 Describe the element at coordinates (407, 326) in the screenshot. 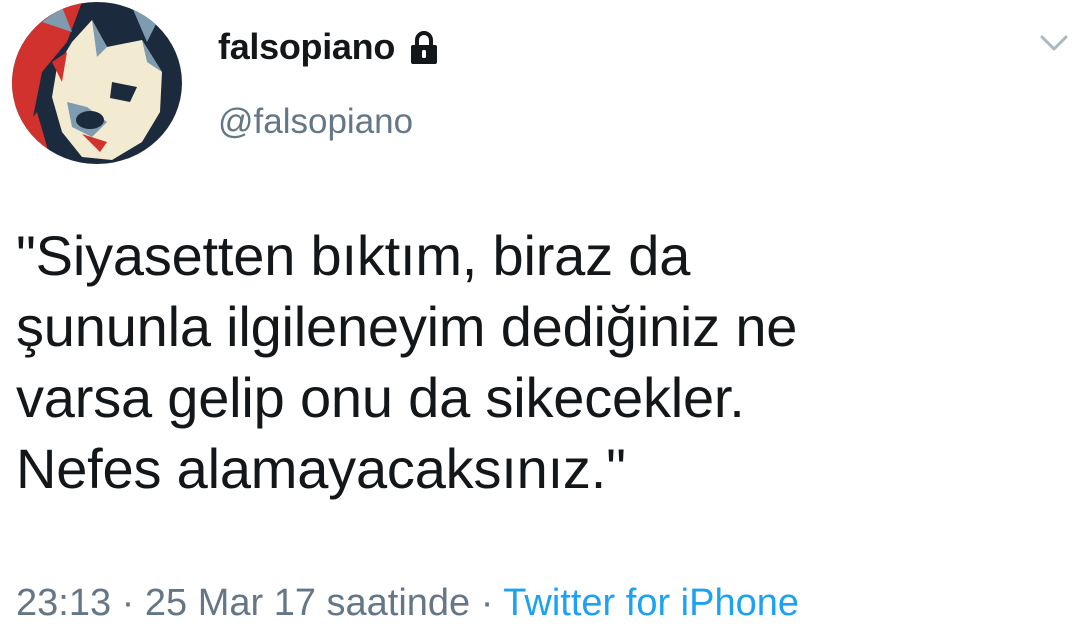

I see `tweet-text-line: şununla ilgileneyim dediğiniz ne` at that location.